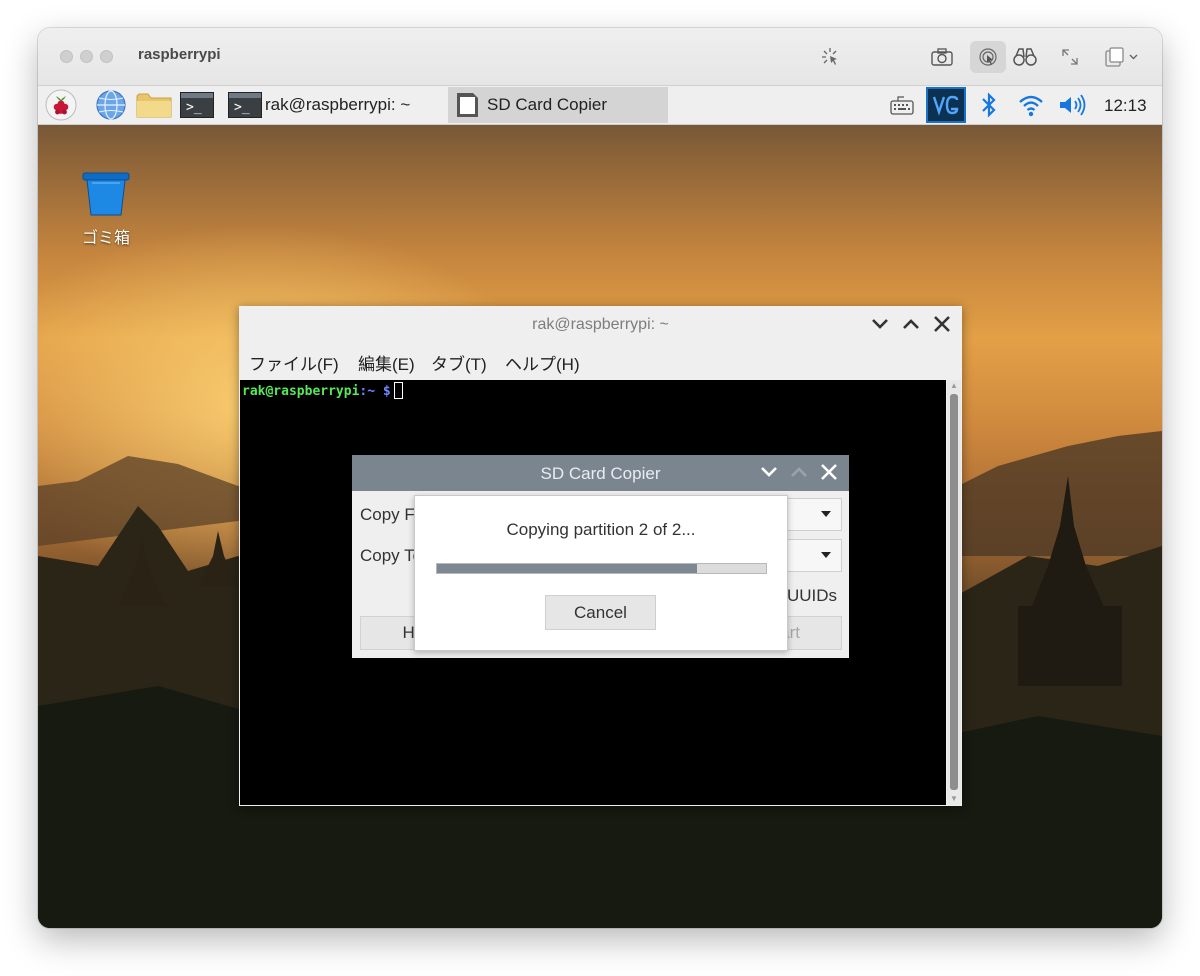 The image size is (1200, 976). I want to click on prompt-user: rak@raspberrypi, so click(301, 391).